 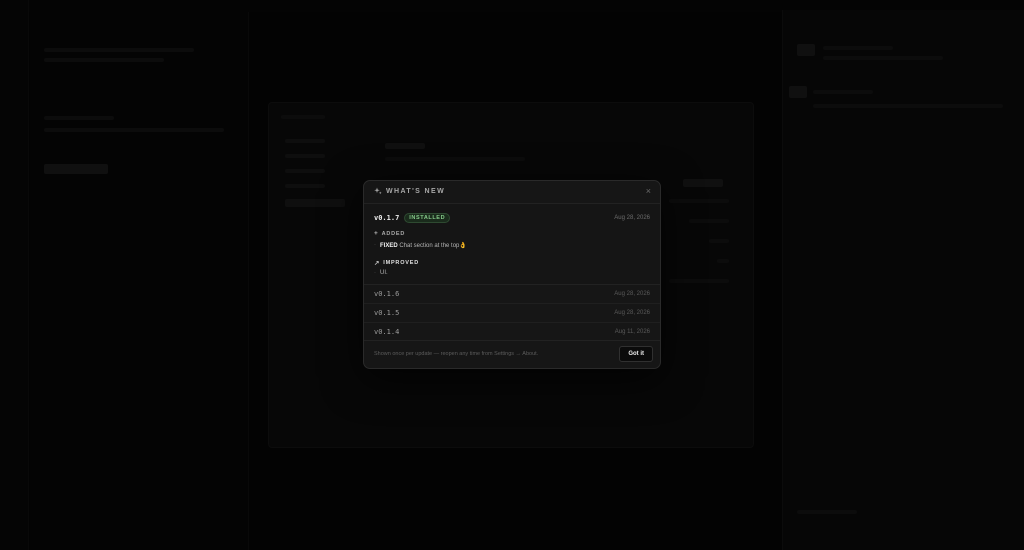 I want to click on changelog-item: · UI., so click(x=381, y=273).